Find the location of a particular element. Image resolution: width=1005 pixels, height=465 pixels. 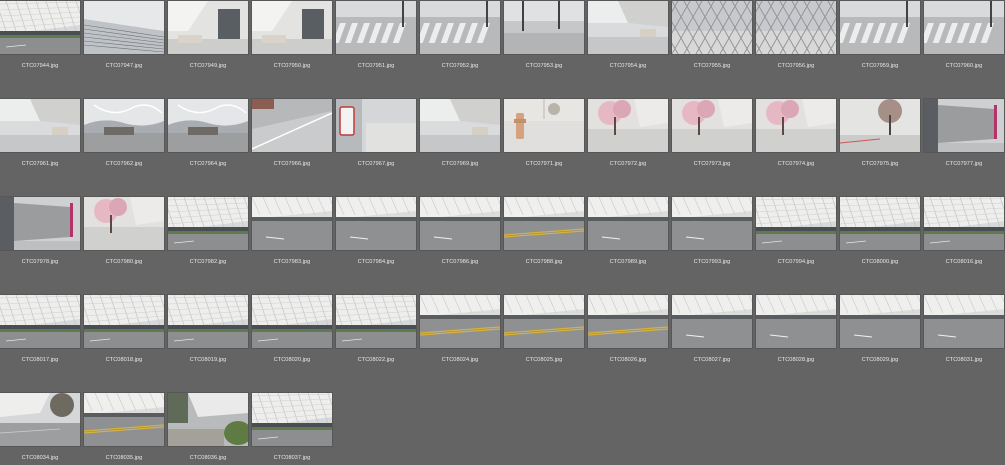

thumbnail-item: CTC07971.jpg is located at coordinates (544, 134).